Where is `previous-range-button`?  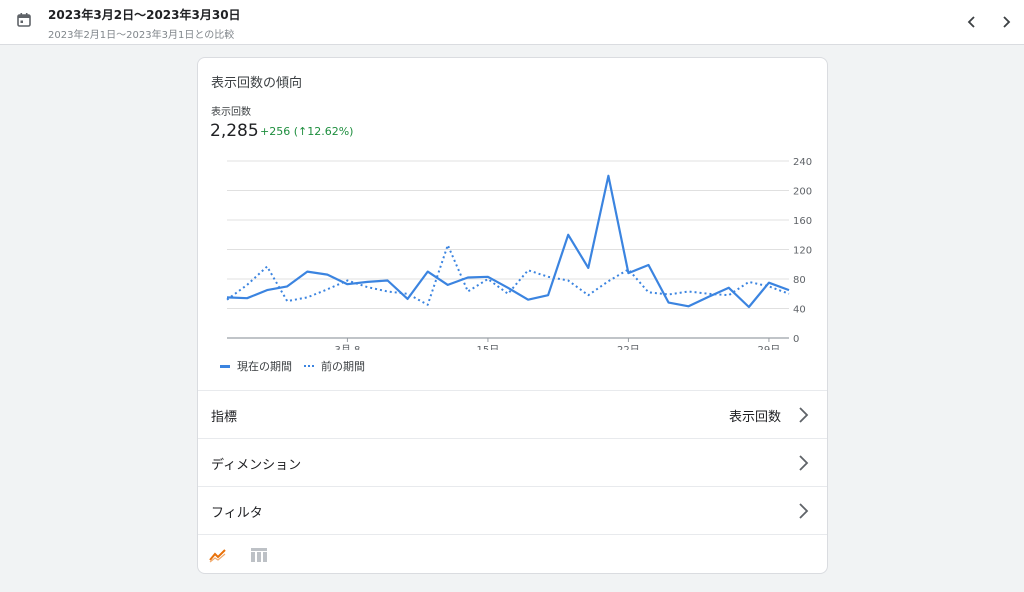 previous-range-button is located at coordinates (972, 22).